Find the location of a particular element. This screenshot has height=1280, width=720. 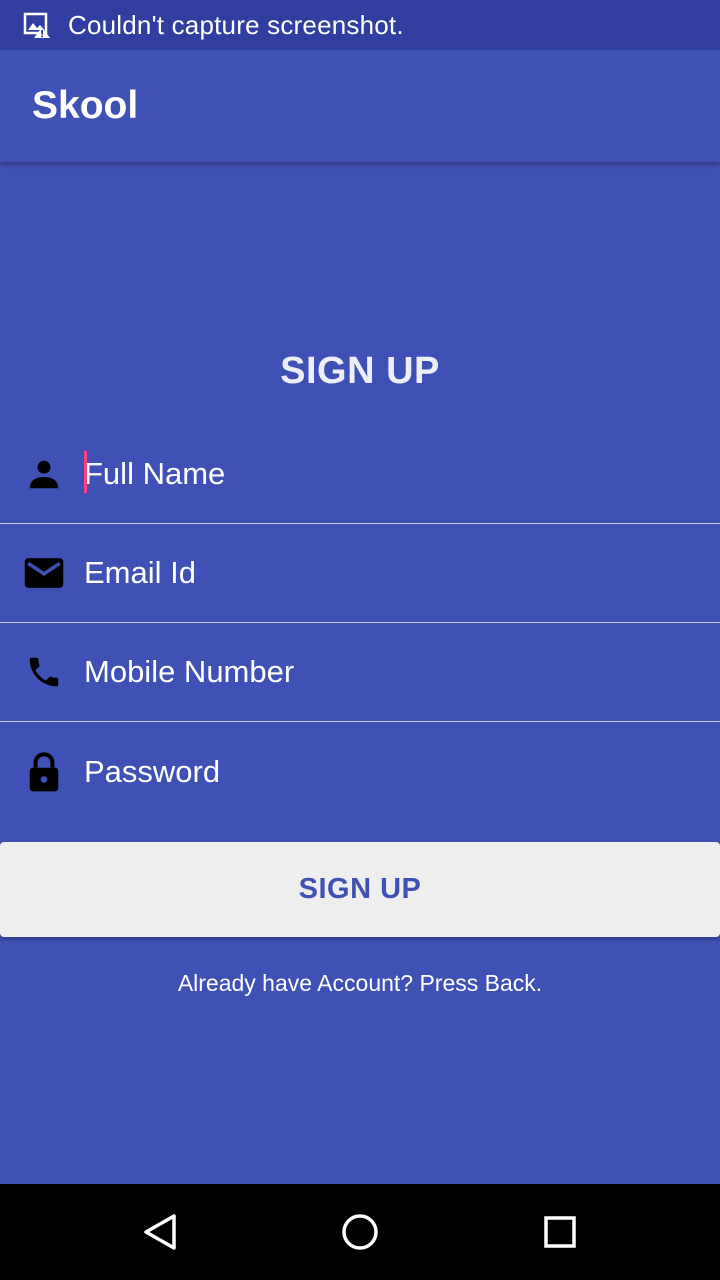

form-heading: SIGN UP is located at coordinates (360, 371).